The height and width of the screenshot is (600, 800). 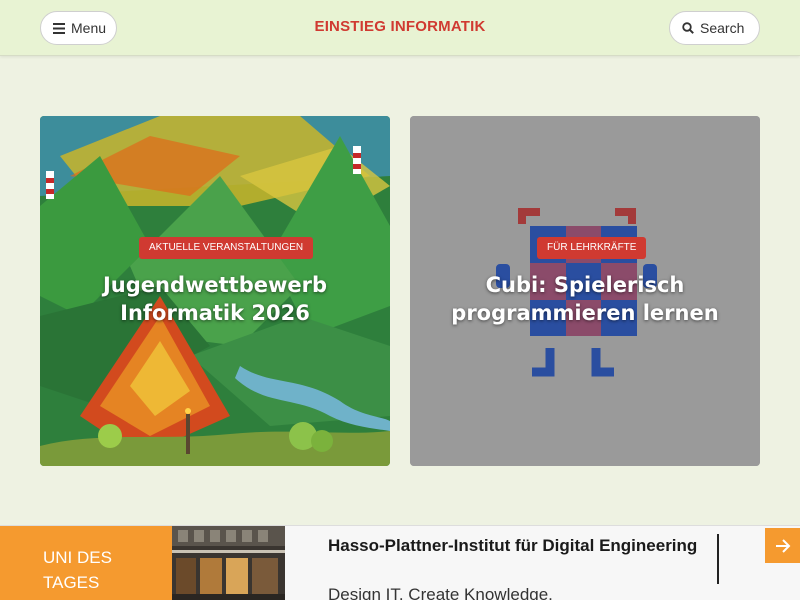 I want to click on next-uni-button, so click(x=782, y=545).